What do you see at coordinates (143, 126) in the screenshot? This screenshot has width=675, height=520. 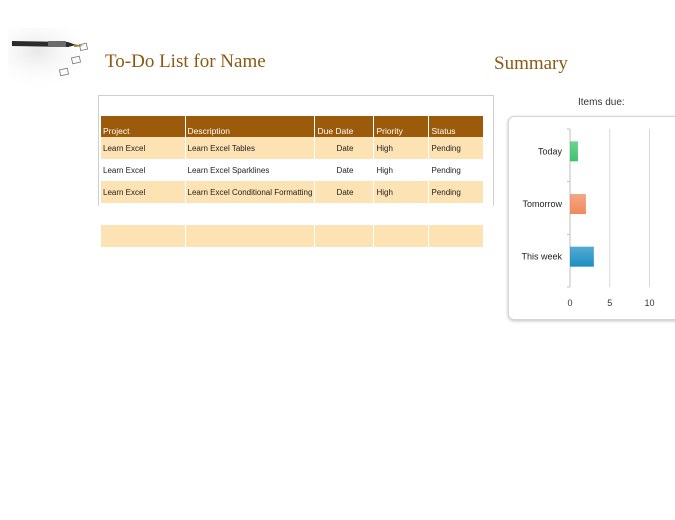 I see `header-project: Project` at bounding box center [143, 126].